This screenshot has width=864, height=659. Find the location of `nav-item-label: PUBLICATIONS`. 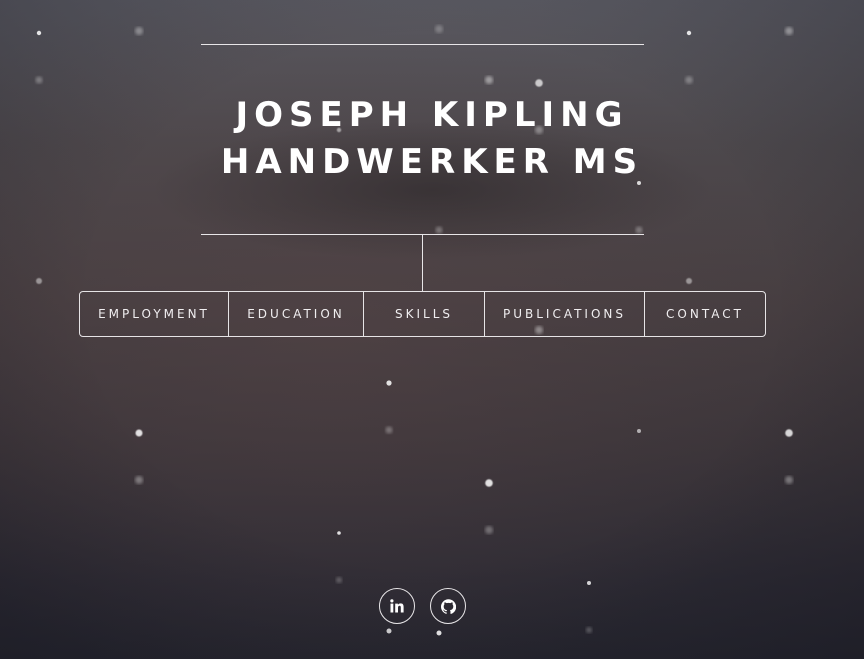

nav-item-label: PUBLICATIONS is located at coordinates (564, 314).